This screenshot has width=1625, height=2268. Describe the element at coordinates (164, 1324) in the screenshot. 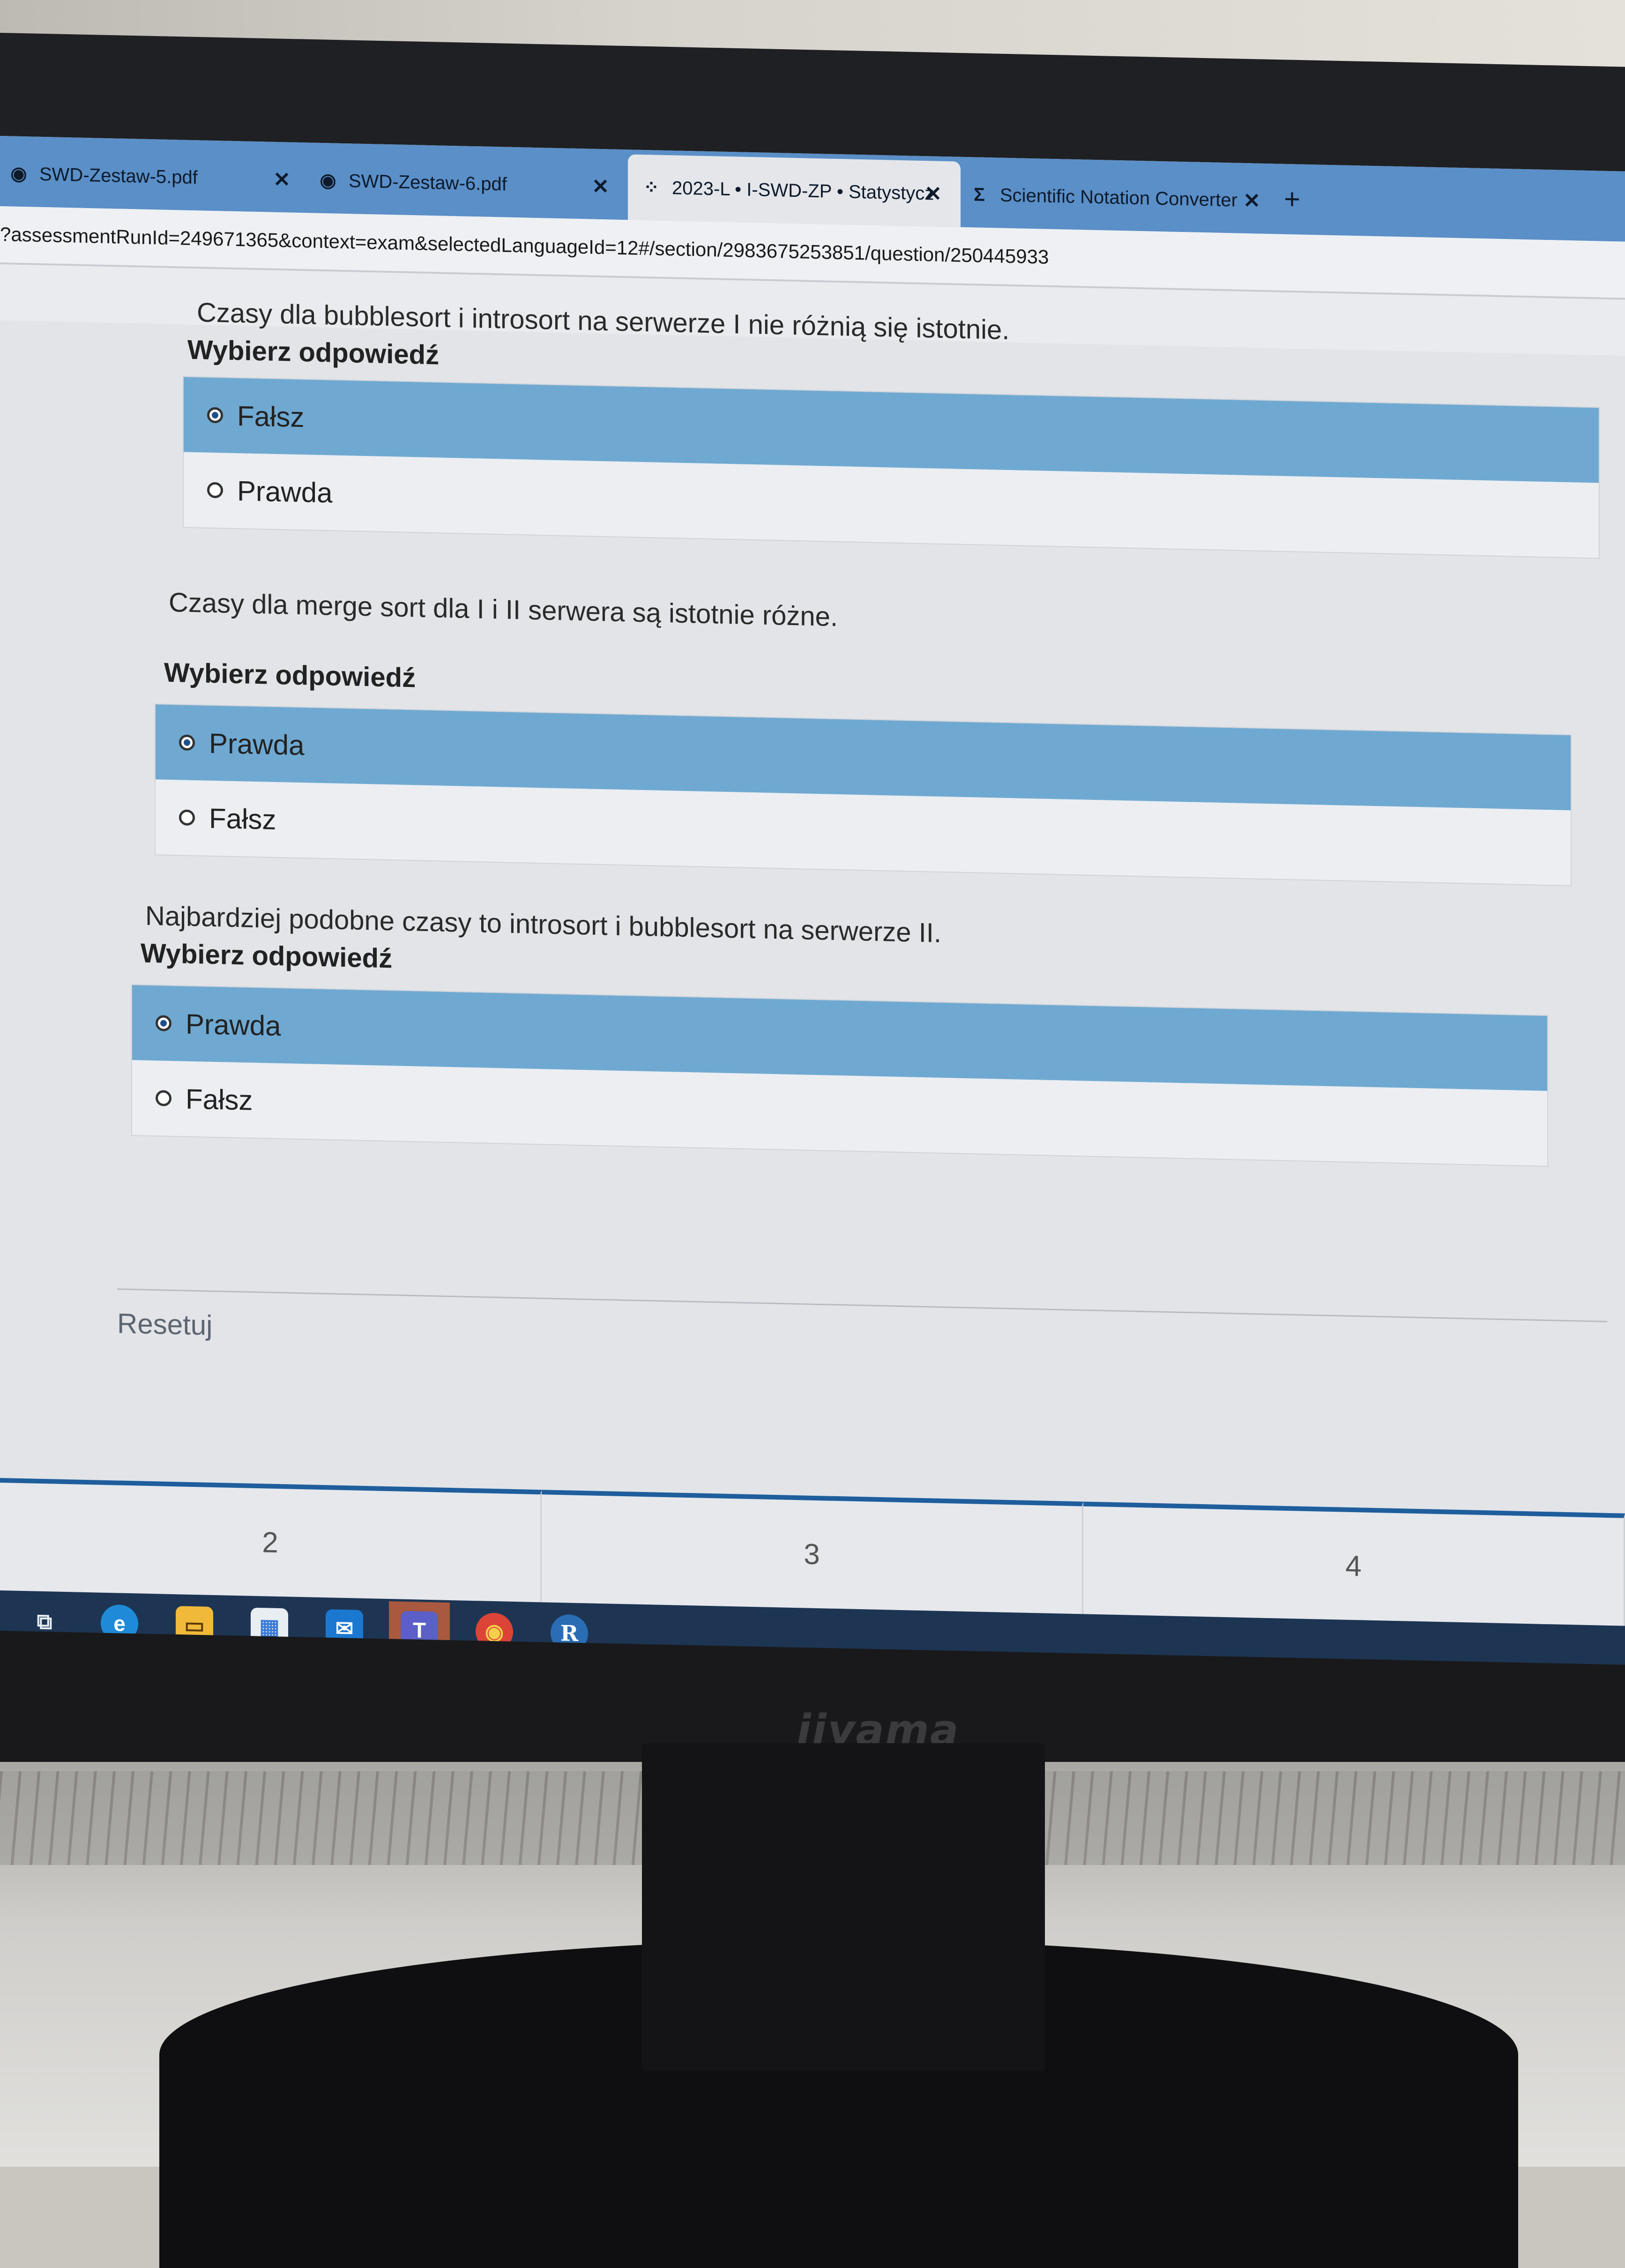

I see `reset-button: Resetuj` at that location.